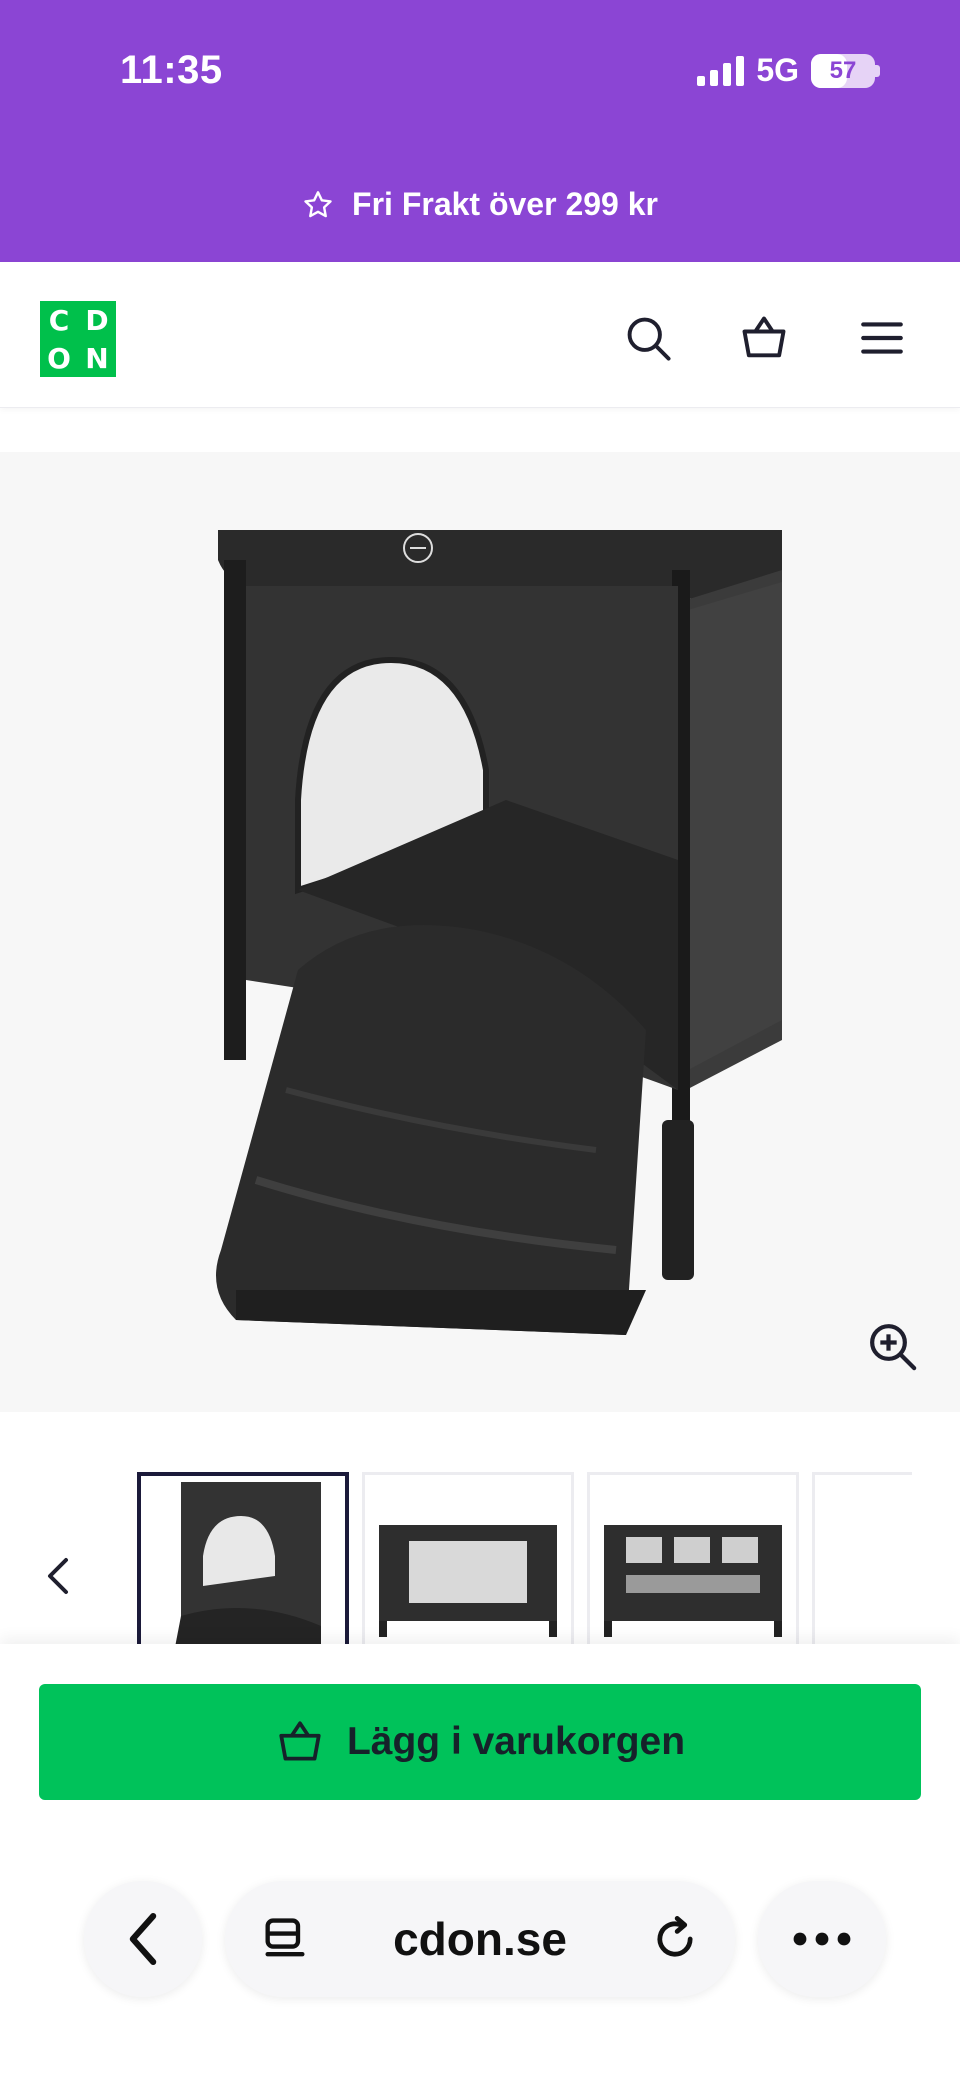  I want to click on thumbnail-image-mesh, so click(693, 1572).